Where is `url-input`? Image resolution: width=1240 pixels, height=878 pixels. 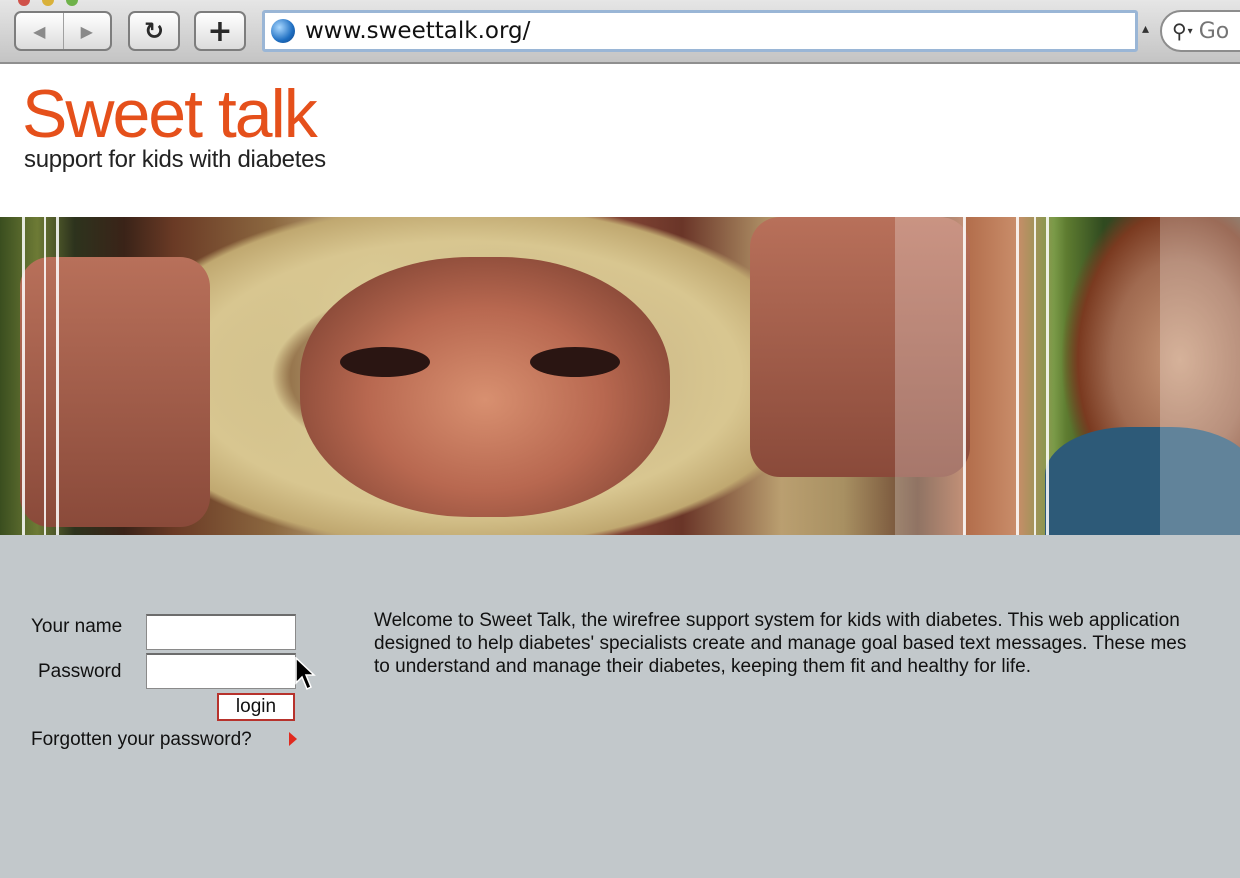
url-input is located at coordinates (695, 31).